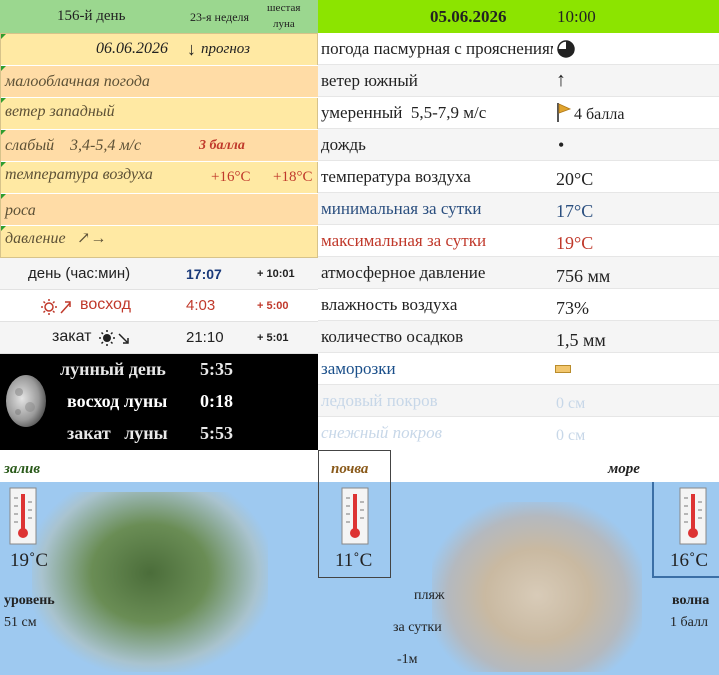  Describe the element at coordinates (201, 305) in the screenshot. I see `sunrise-value: 4:03` at that location.